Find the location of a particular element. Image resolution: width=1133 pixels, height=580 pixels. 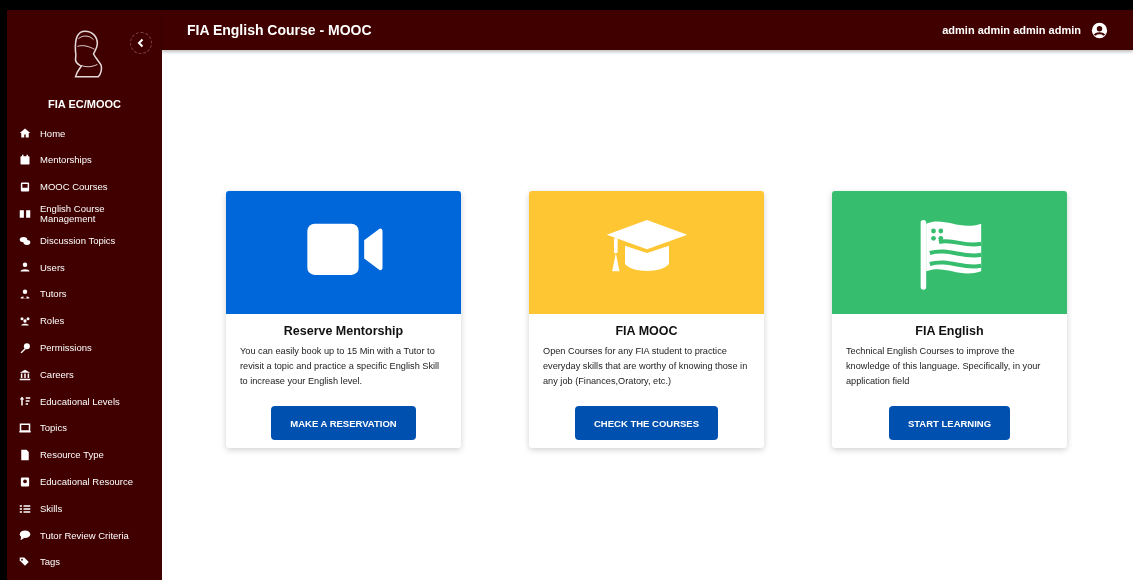

laptop-icon is located at coordinates (25, 428).